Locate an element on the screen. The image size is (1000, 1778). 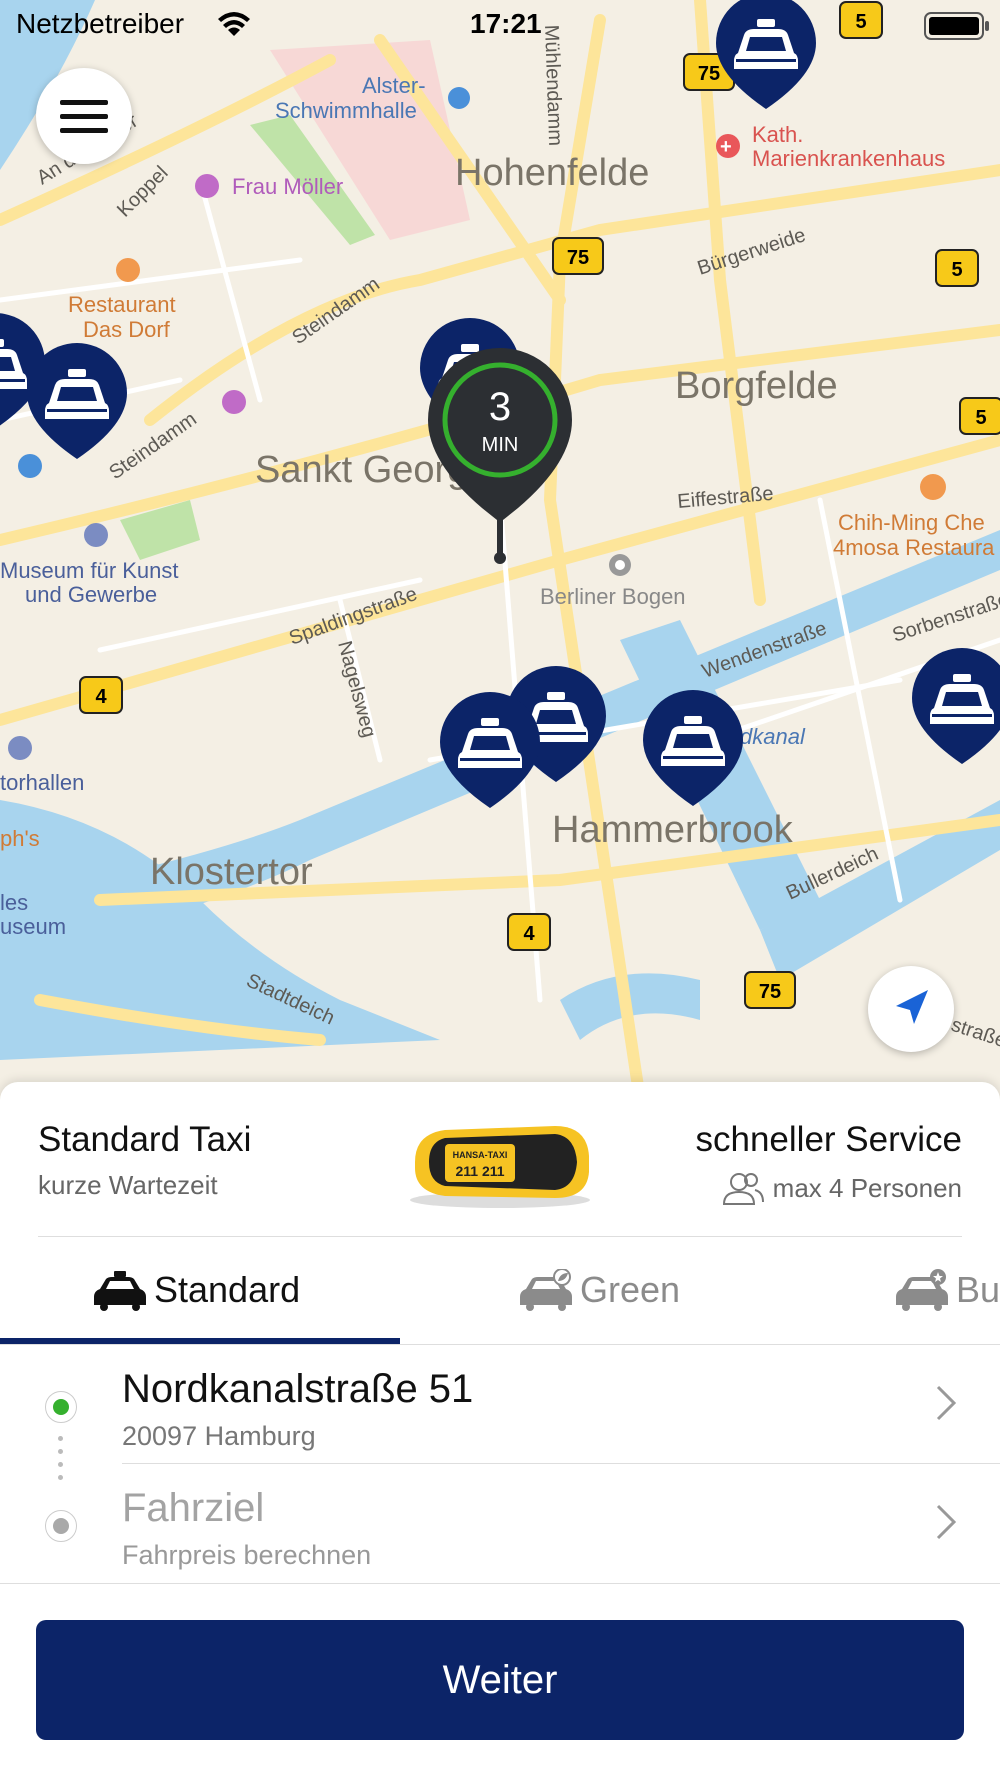
tab-business: Bu is located at coordinates (947, 1289).